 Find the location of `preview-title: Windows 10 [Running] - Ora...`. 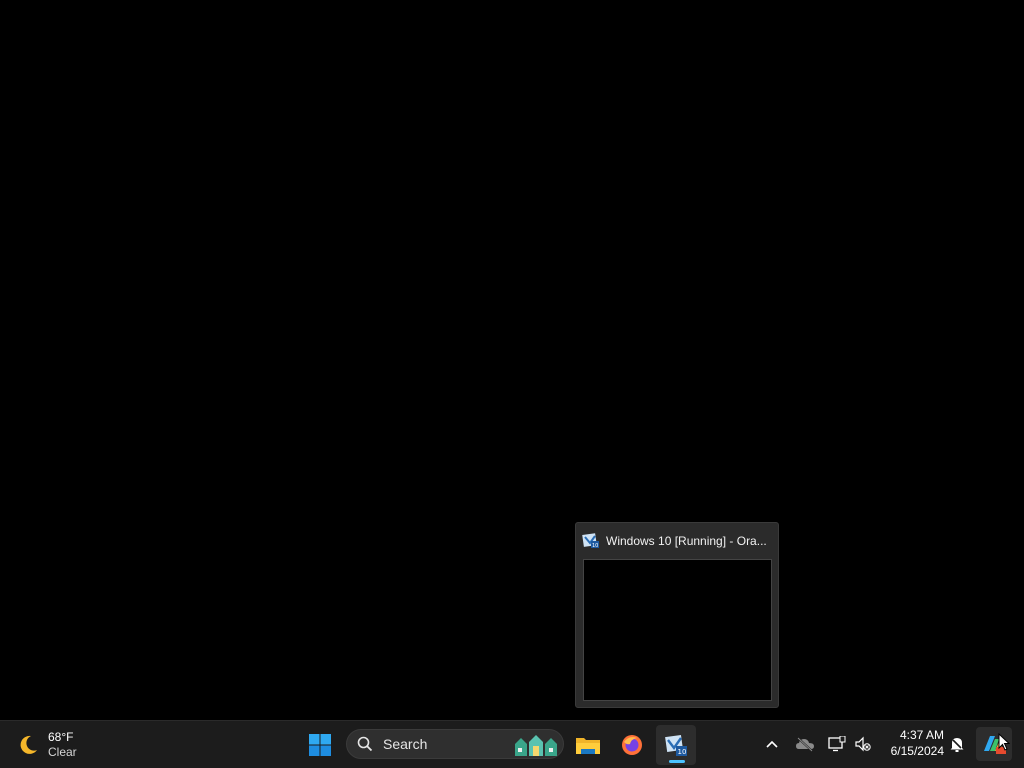

preview-title: Windows 10 [Running] - Ora... is located at coordinates (686, 541).